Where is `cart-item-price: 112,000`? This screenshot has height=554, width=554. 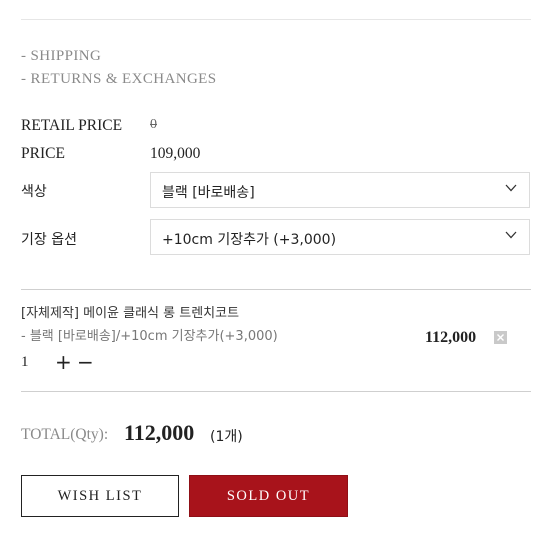
cart-item-price: 112,000 is located at coordinates (451, 337).